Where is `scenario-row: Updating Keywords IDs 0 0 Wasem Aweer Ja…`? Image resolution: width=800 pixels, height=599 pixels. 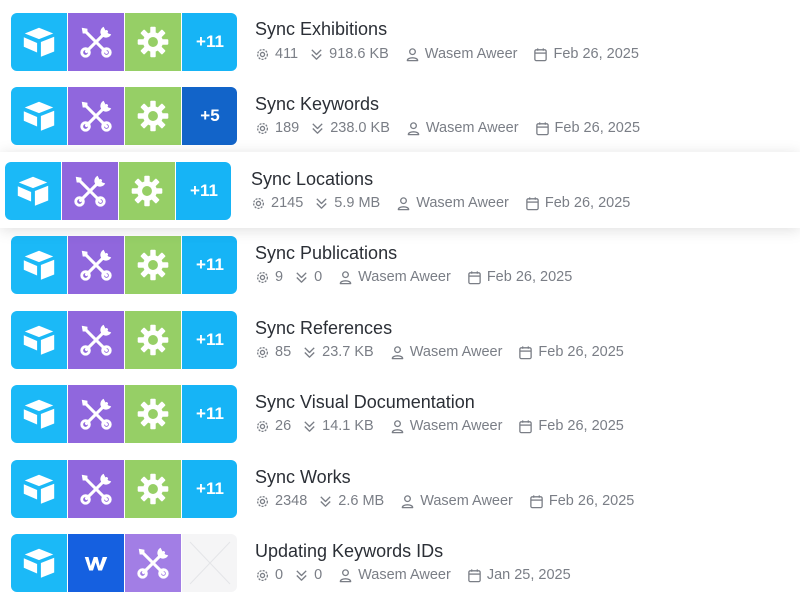 scenario-row: Updating Keywords IDs 0 0 Wasem Aweer Ja… is located at coordinates (400, 558).